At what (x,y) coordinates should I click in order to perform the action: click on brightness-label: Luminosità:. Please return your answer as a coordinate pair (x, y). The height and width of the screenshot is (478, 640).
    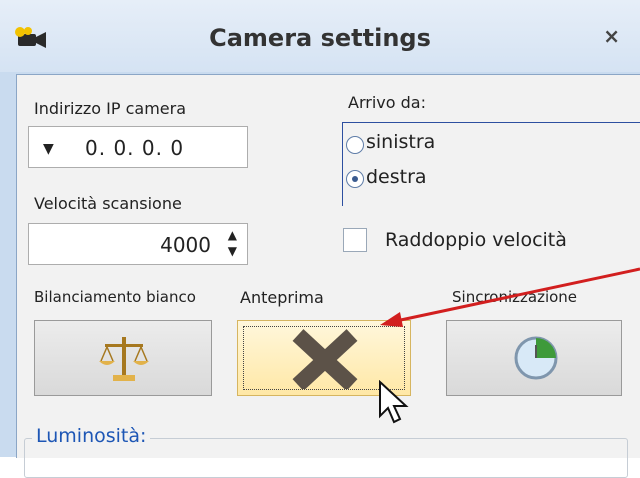
    Looking at the image, I should click on (91, 436).